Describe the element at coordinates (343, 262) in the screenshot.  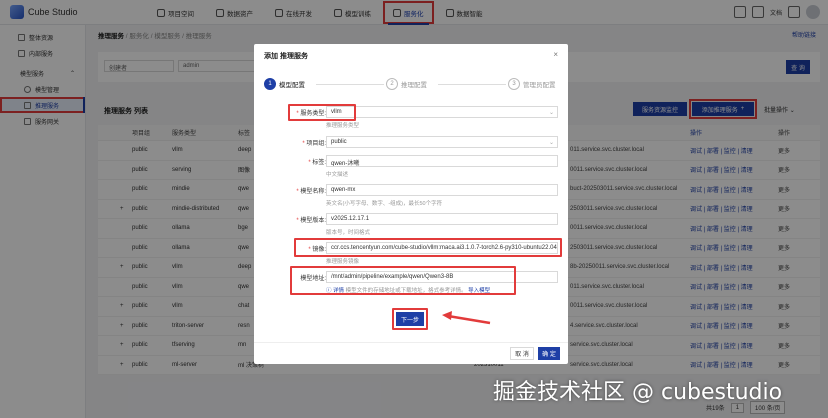
I see `image-help: 推理服务镜像` at that location.